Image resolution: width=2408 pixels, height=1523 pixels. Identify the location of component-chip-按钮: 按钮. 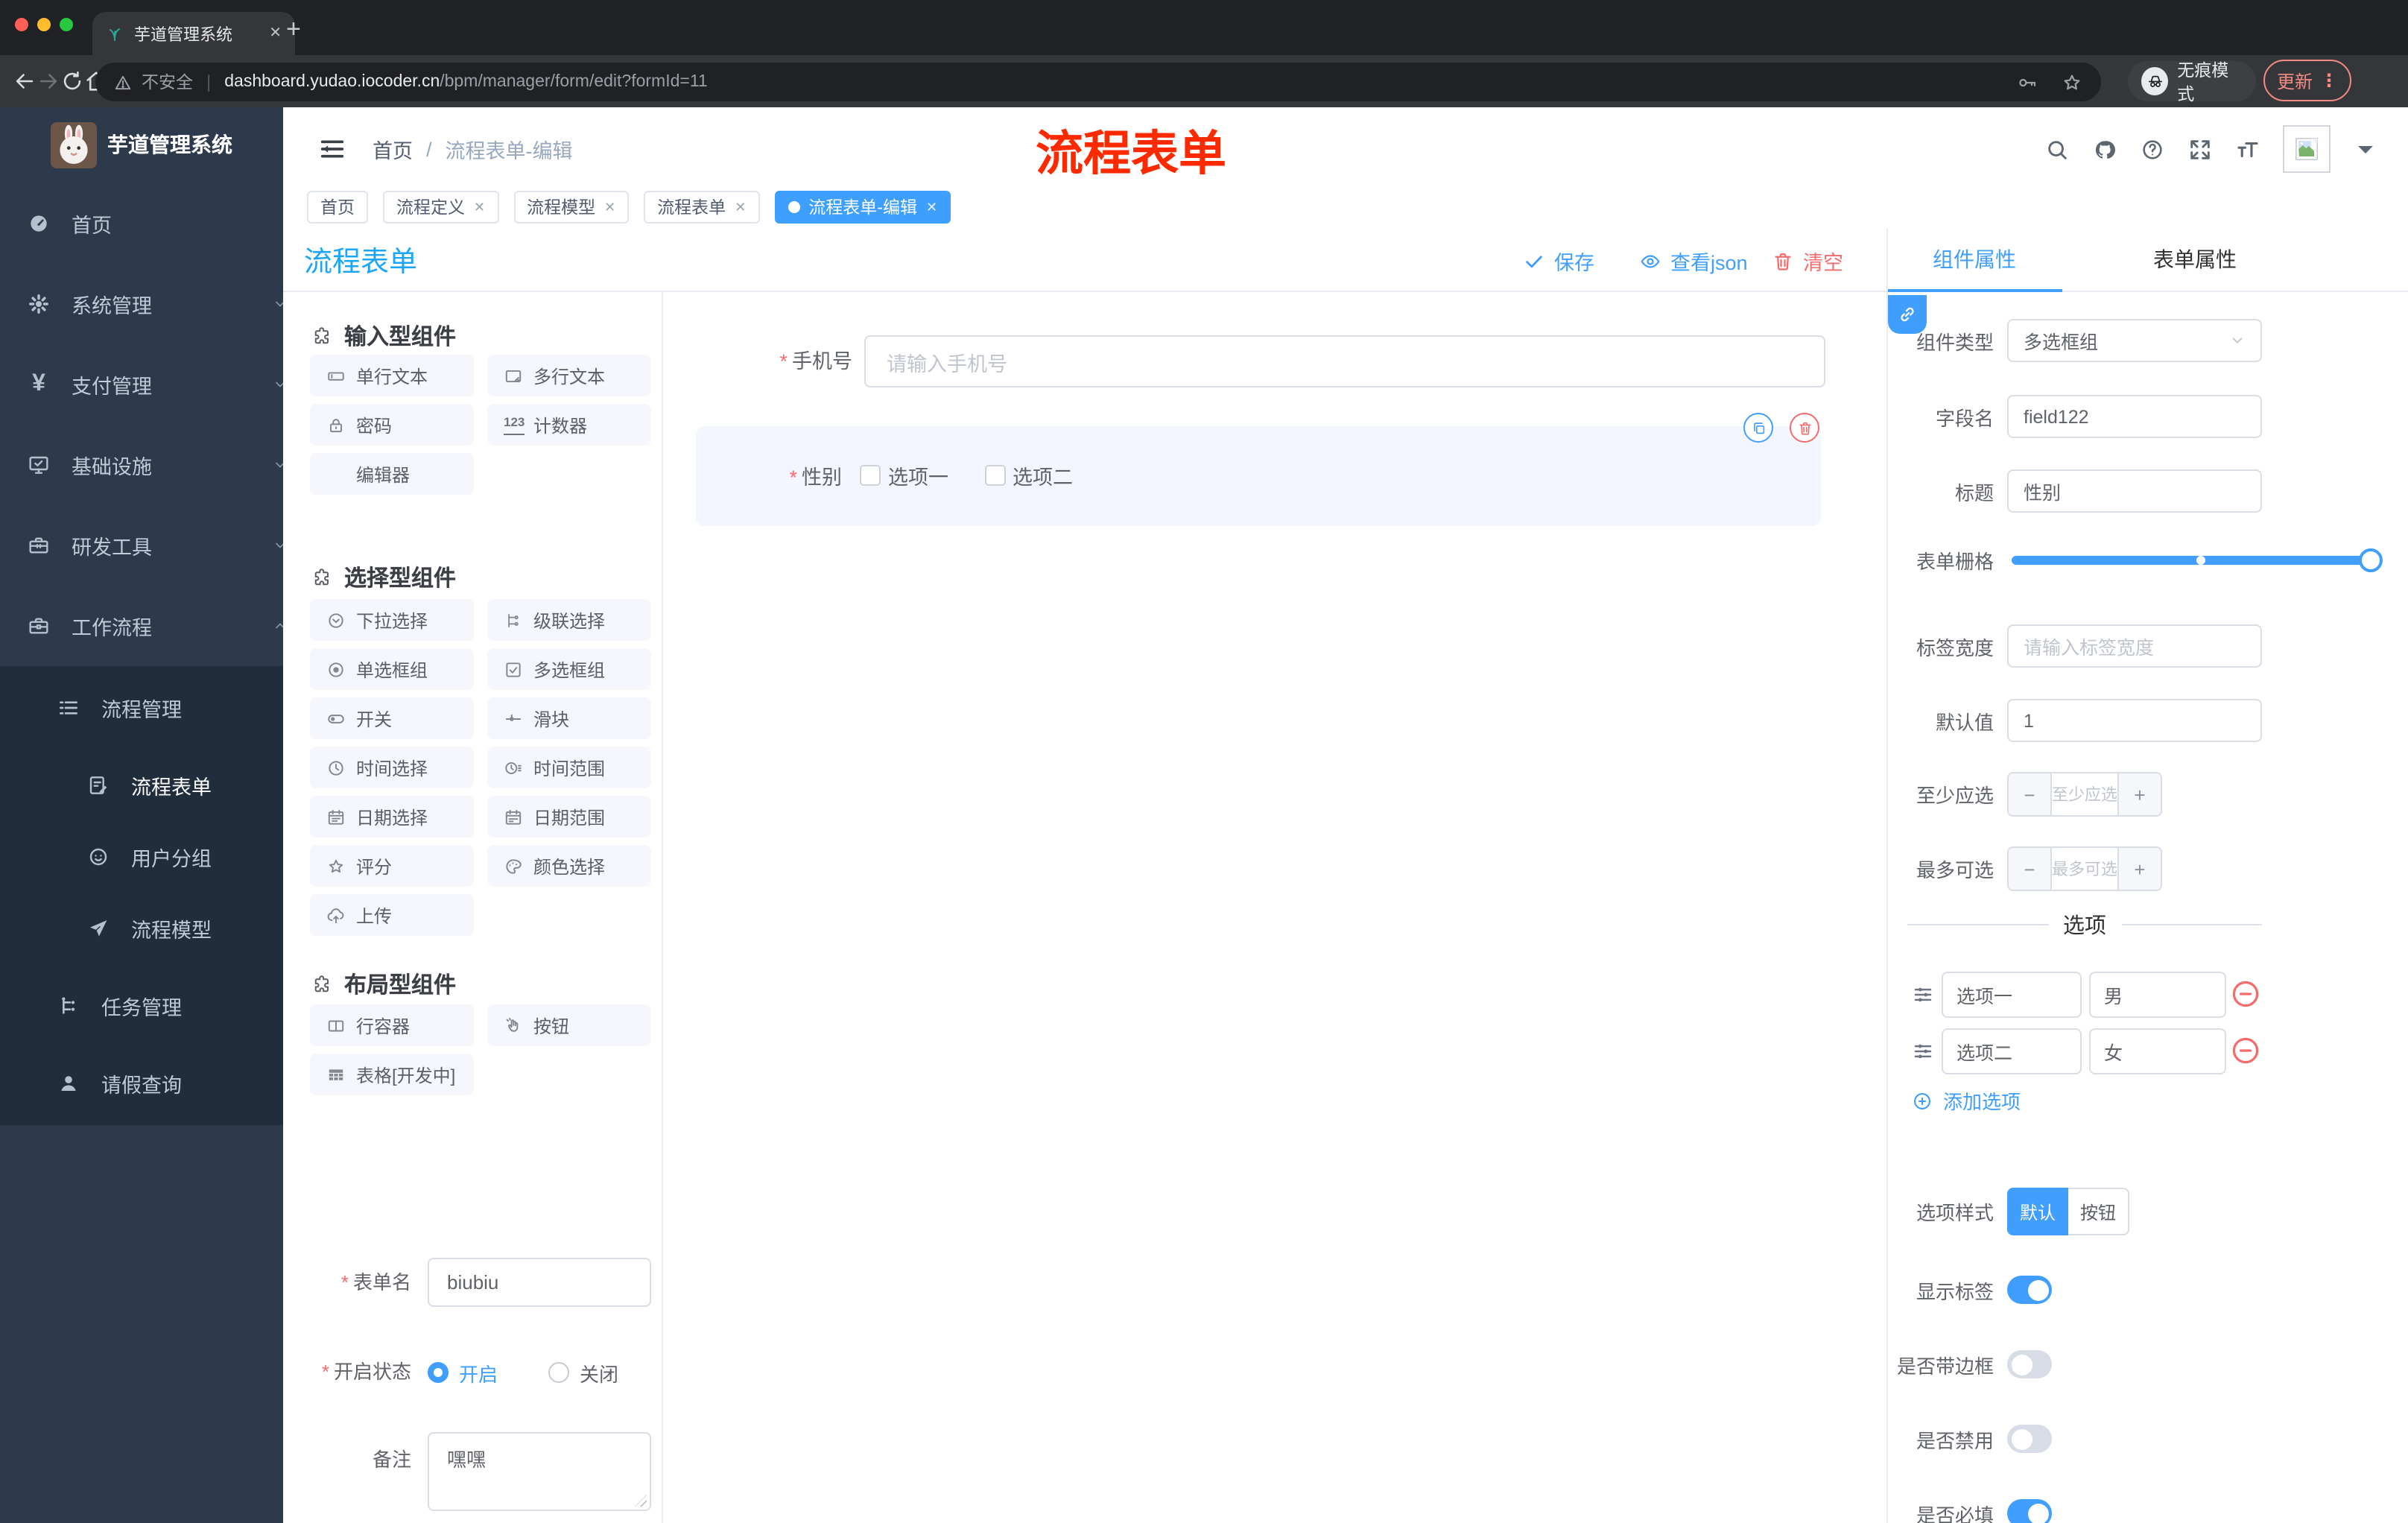
(569, 1025).